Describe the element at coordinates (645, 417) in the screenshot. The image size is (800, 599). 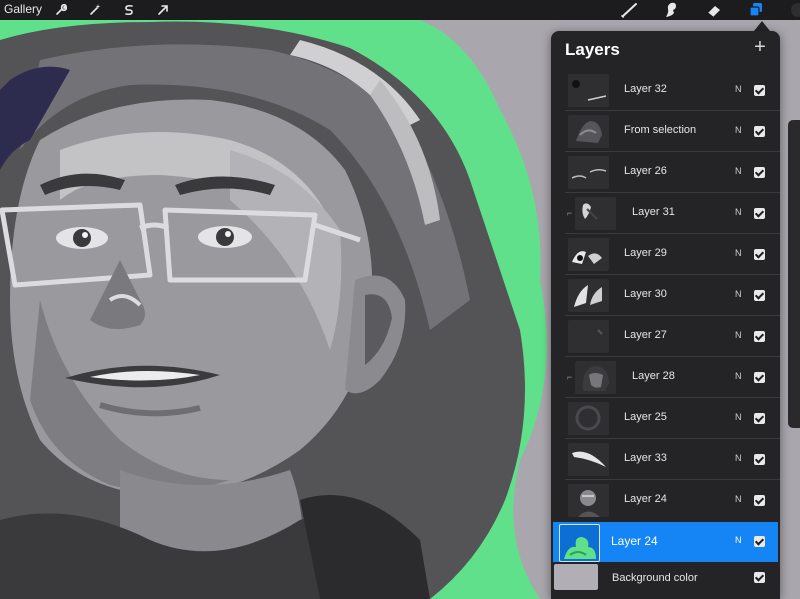
I see `layer-name: Layer 25` at that location.